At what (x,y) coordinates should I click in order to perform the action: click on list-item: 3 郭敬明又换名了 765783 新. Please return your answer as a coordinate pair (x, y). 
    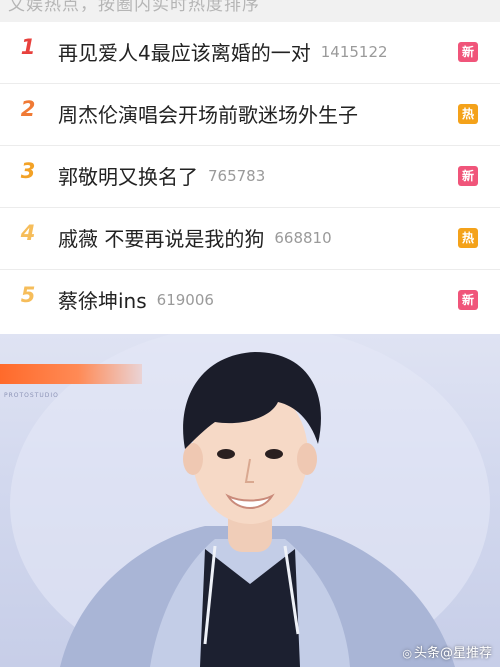
    Looking at the image, I should click on (250, 177).